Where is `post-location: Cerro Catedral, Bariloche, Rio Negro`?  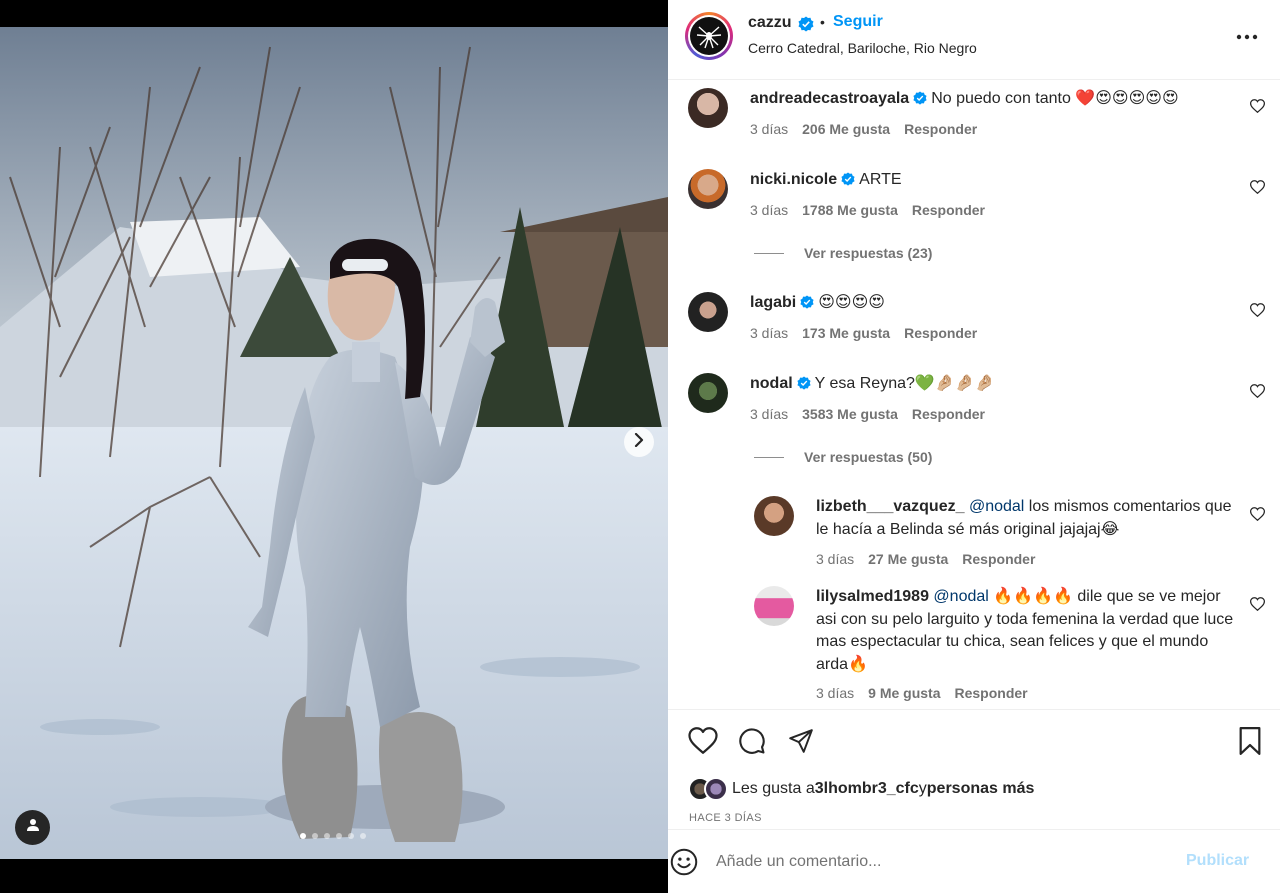
post-location: Cerro Catedral, Bariloche, Rio Negro is located at coordinates (862, 48).